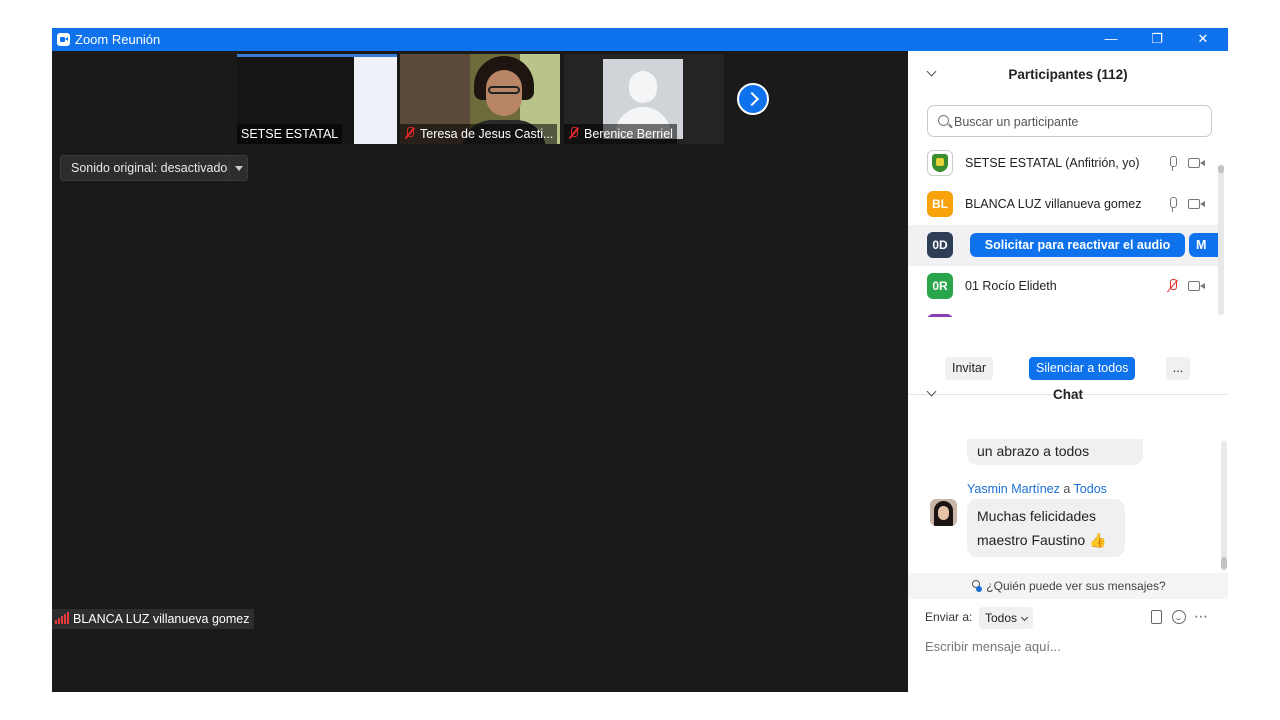  Describe the element at coordinates (1179, 617) in the screenshot. I see `emoji-icon` at that location.